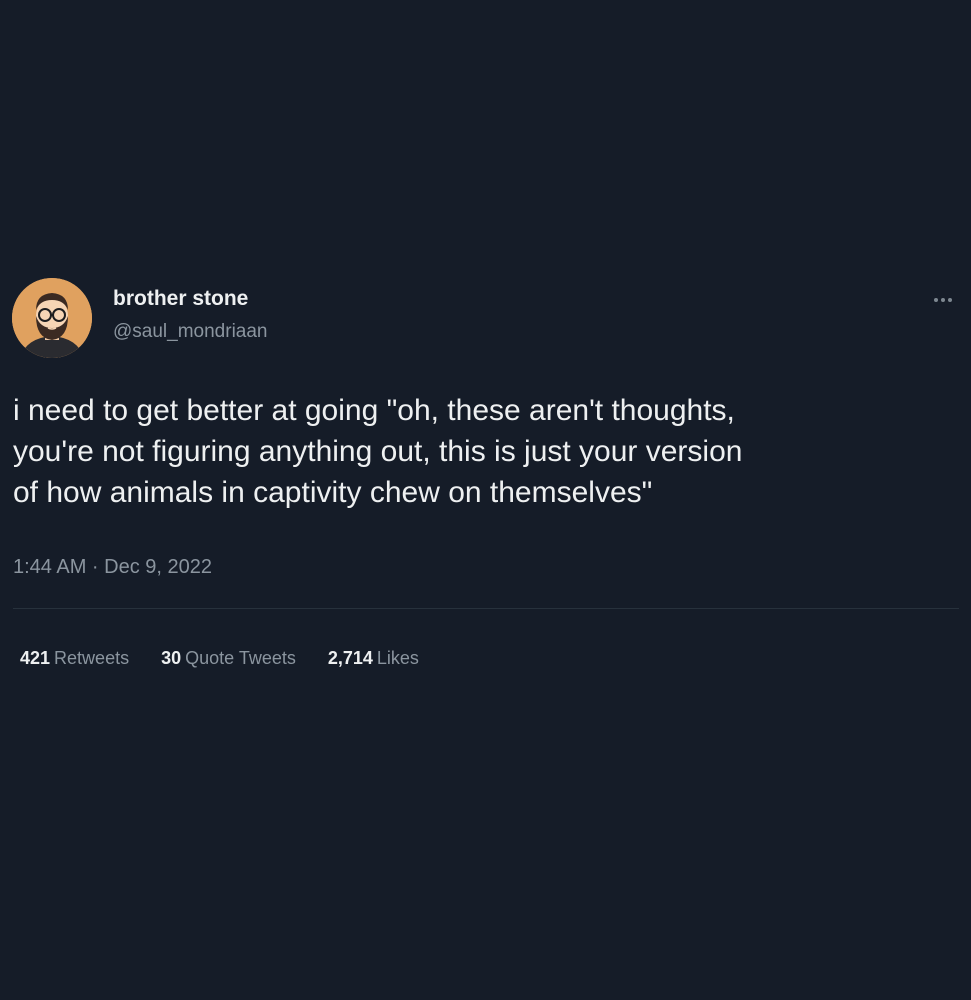 This screenshot has height=1000, width=971. What do you see at coordinates (190, 332) in the screenshot?
I see `user-handle: @saul_mondriaan` at bounding box center [190, 332].